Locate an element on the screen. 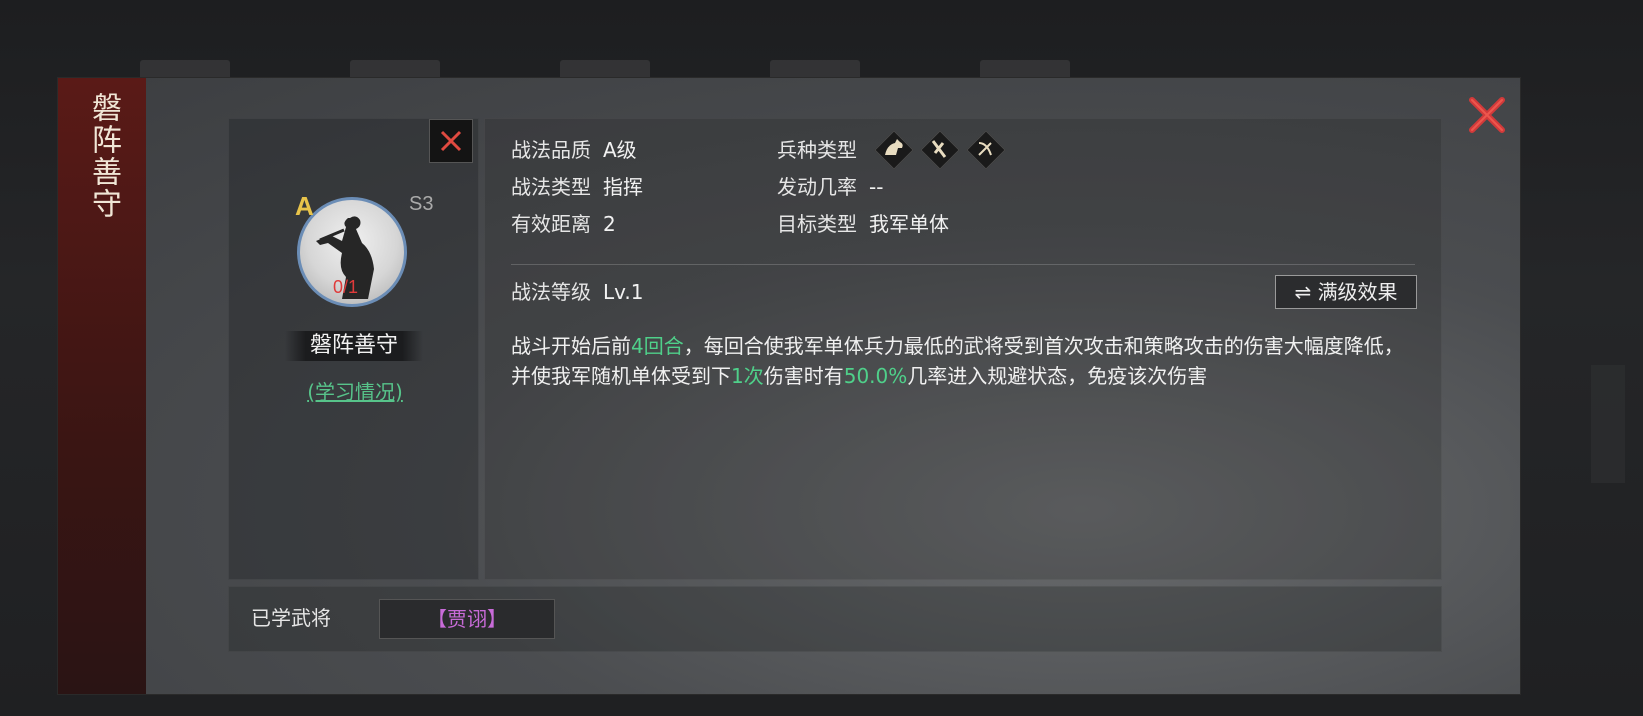  learned-general-tag: 【贾诩】 is located at coordinates (467, 619).